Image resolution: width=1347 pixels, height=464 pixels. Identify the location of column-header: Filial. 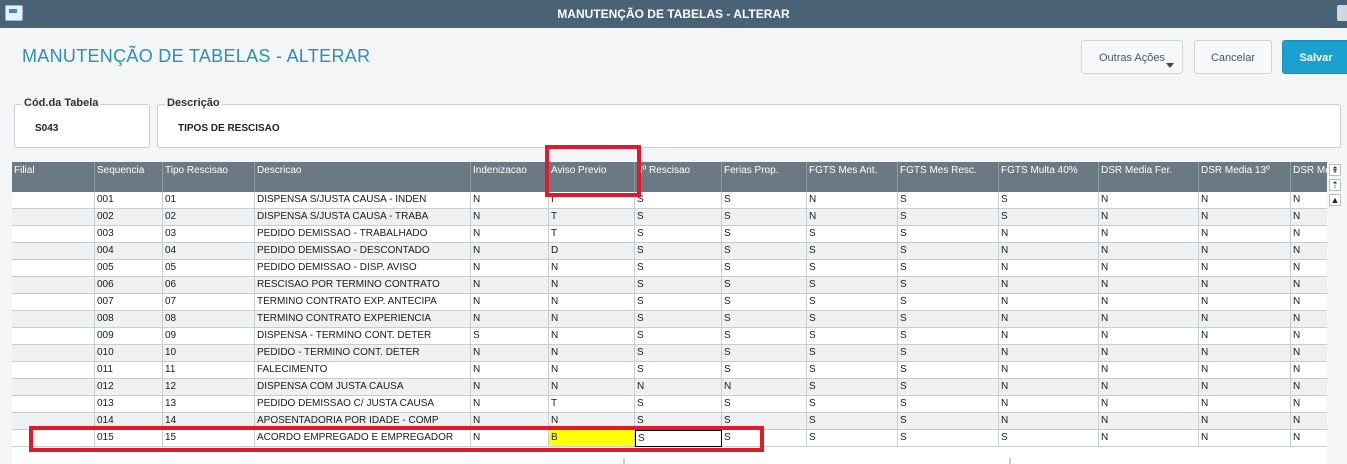
(53, 177).